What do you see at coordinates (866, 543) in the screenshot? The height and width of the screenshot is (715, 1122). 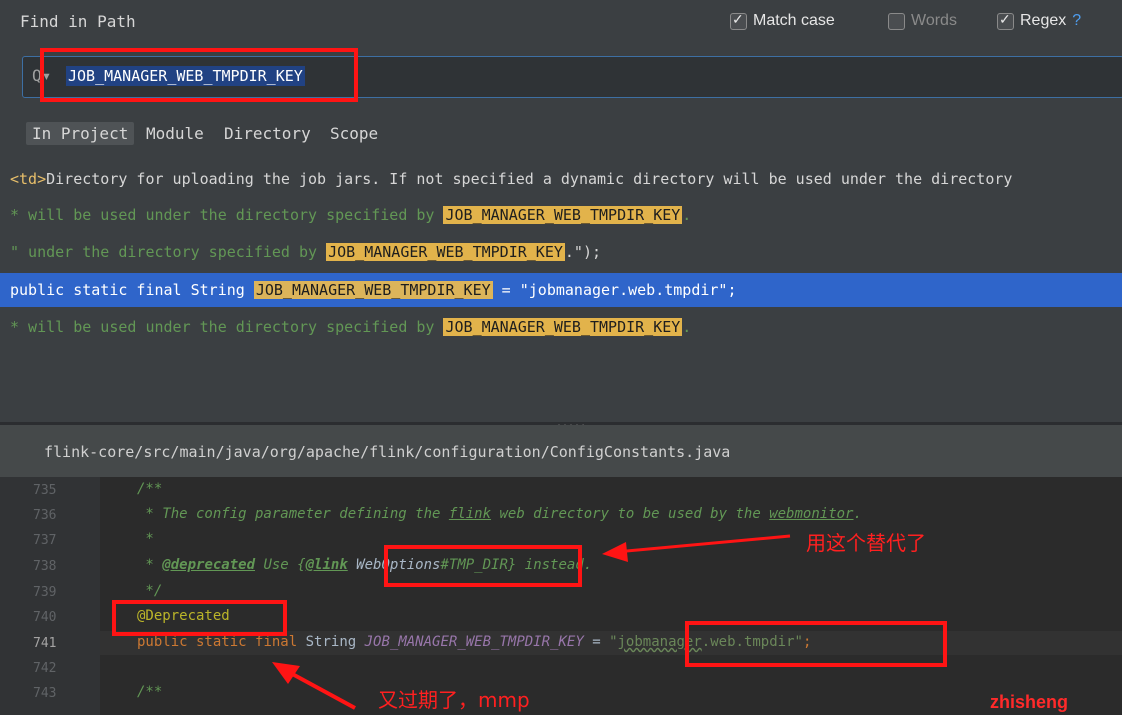 I see `annotation-replace-note: 用这个替代了` at bounding box center [866, 543].